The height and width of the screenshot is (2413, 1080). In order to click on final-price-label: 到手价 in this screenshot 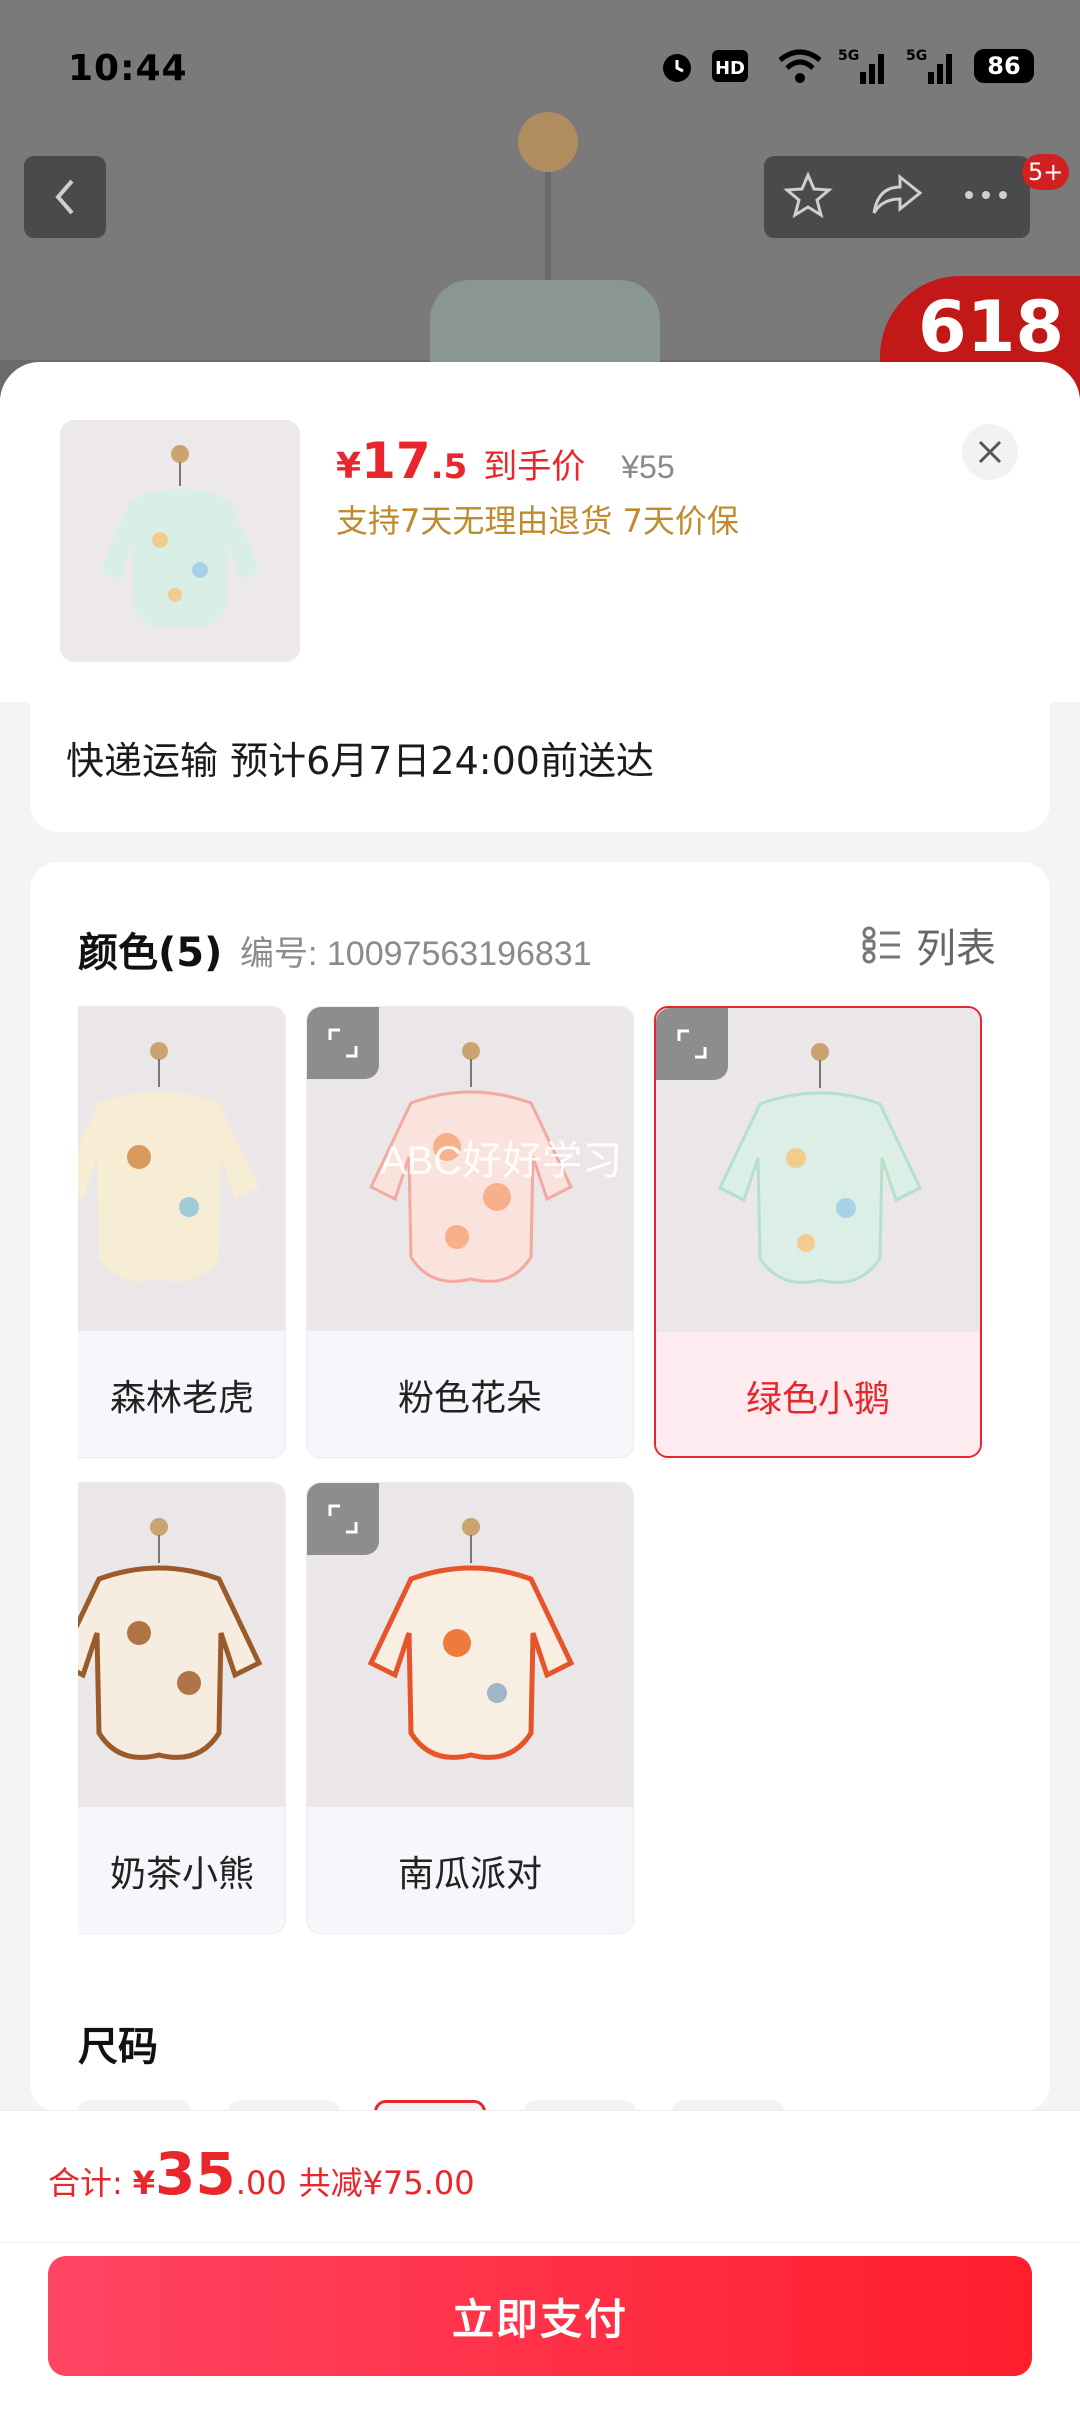, I will do `click(534, 467)`.